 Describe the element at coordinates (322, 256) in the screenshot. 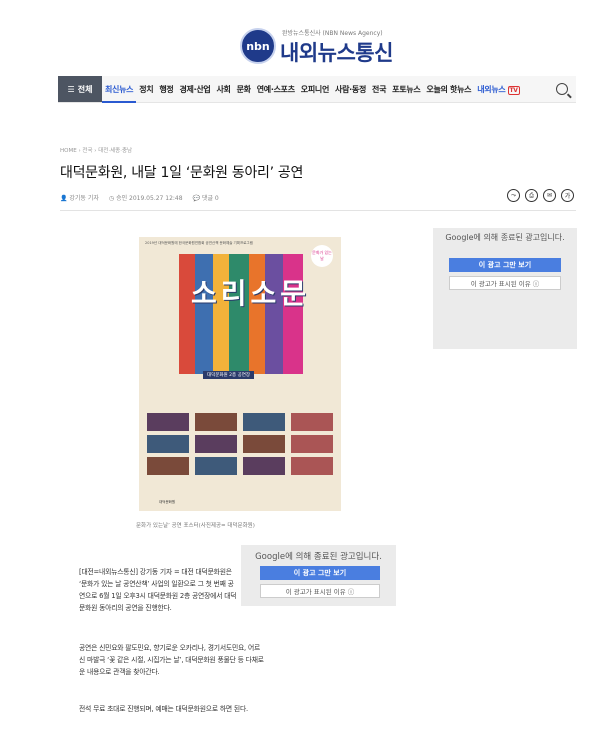

I see `poster-stamp: 문화가 있는날` at that location.